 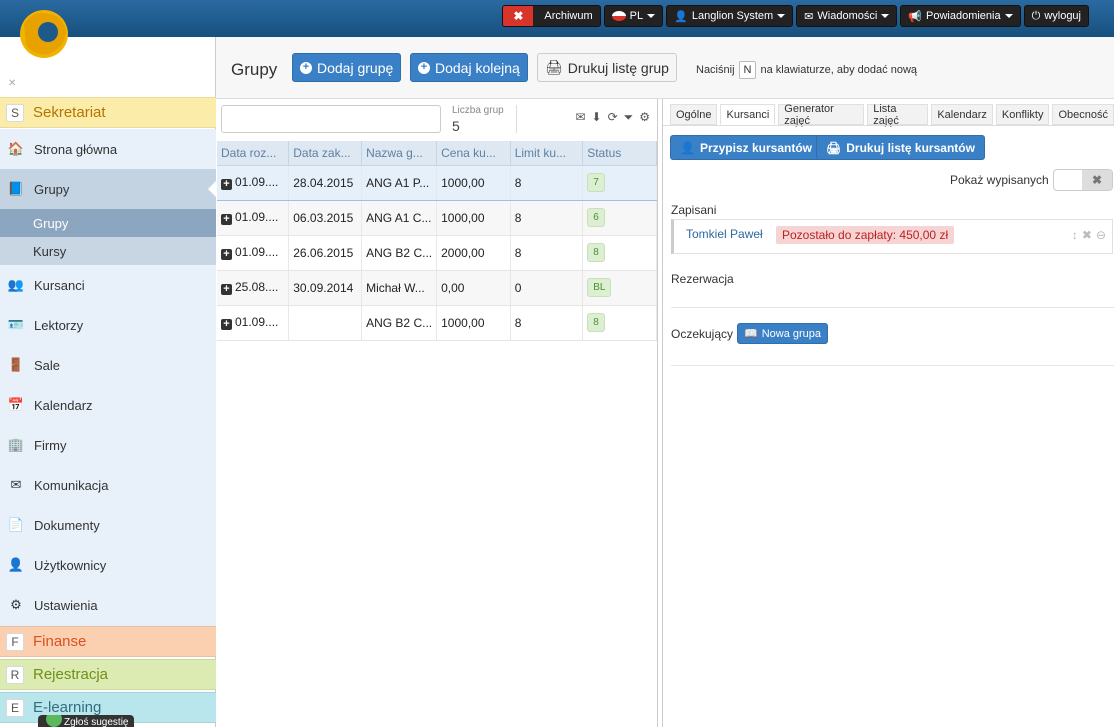 What do you see at coordinates (108, 485) in the screenshot?
I see `sidebar-item-communication: ✉ Komunikacja` at bounding box center [108, 485].